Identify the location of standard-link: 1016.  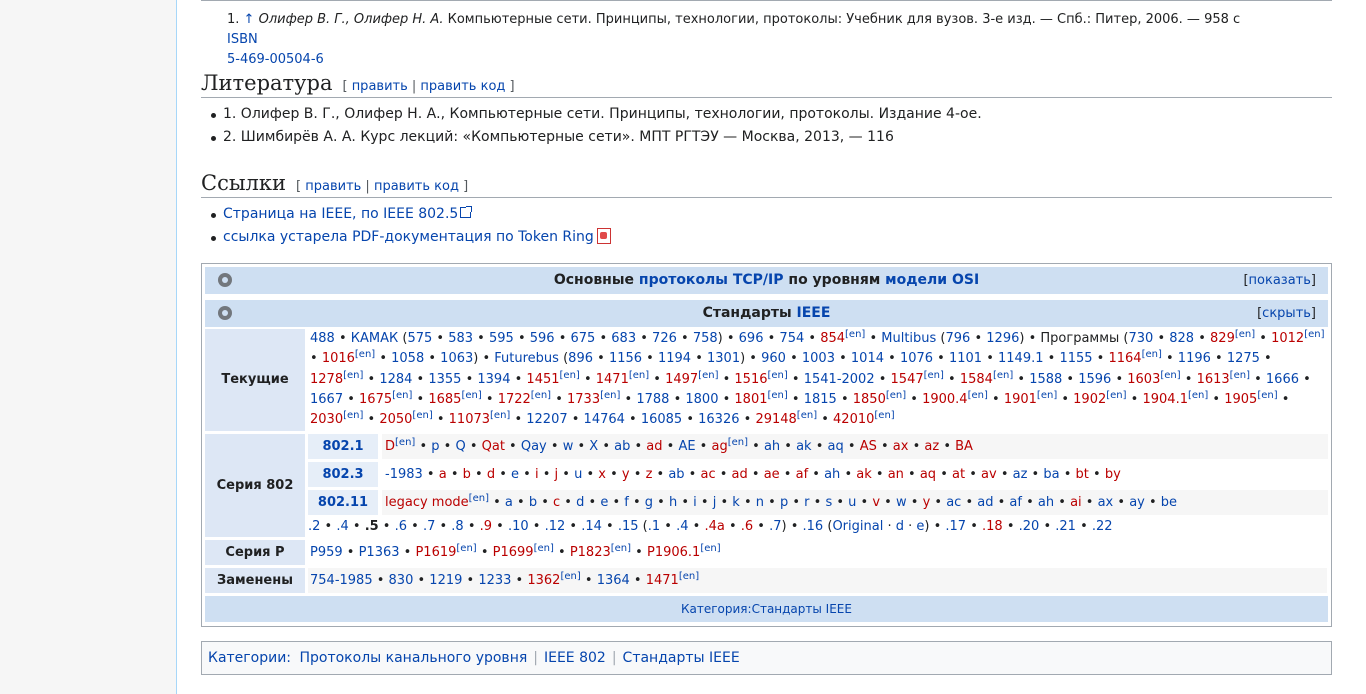
(338, 358).